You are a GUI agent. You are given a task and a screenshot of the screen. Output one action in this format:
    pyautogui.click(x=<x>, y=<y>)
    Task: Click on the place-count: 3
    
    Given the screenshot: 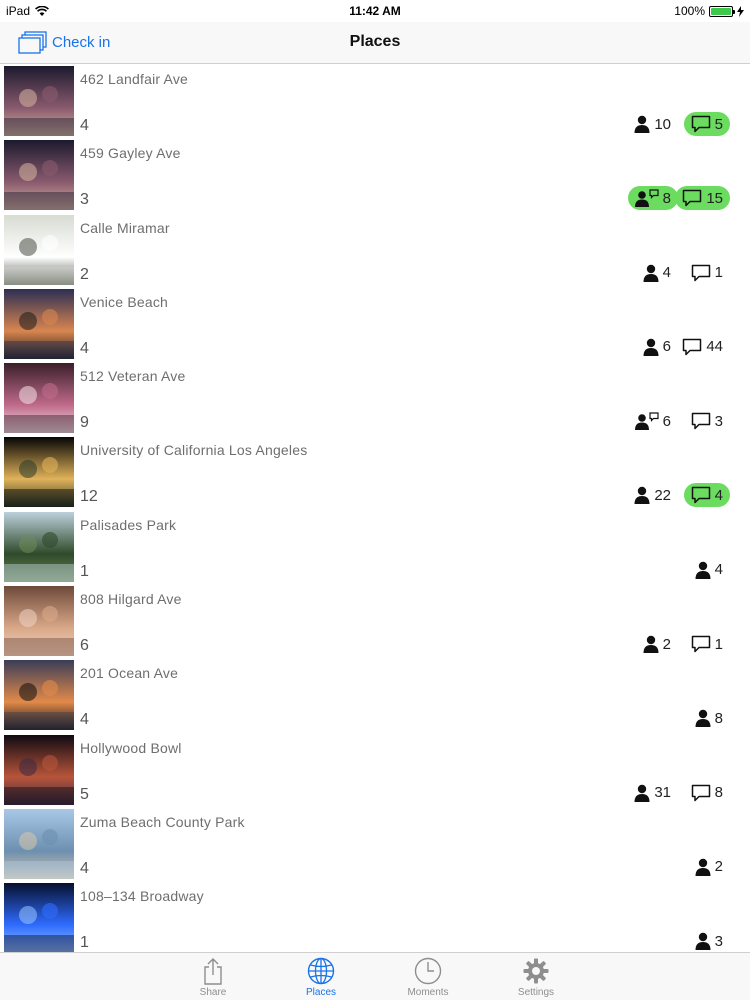 What is the action you would take?
    pyautogui.click(x=84, y=200)
    